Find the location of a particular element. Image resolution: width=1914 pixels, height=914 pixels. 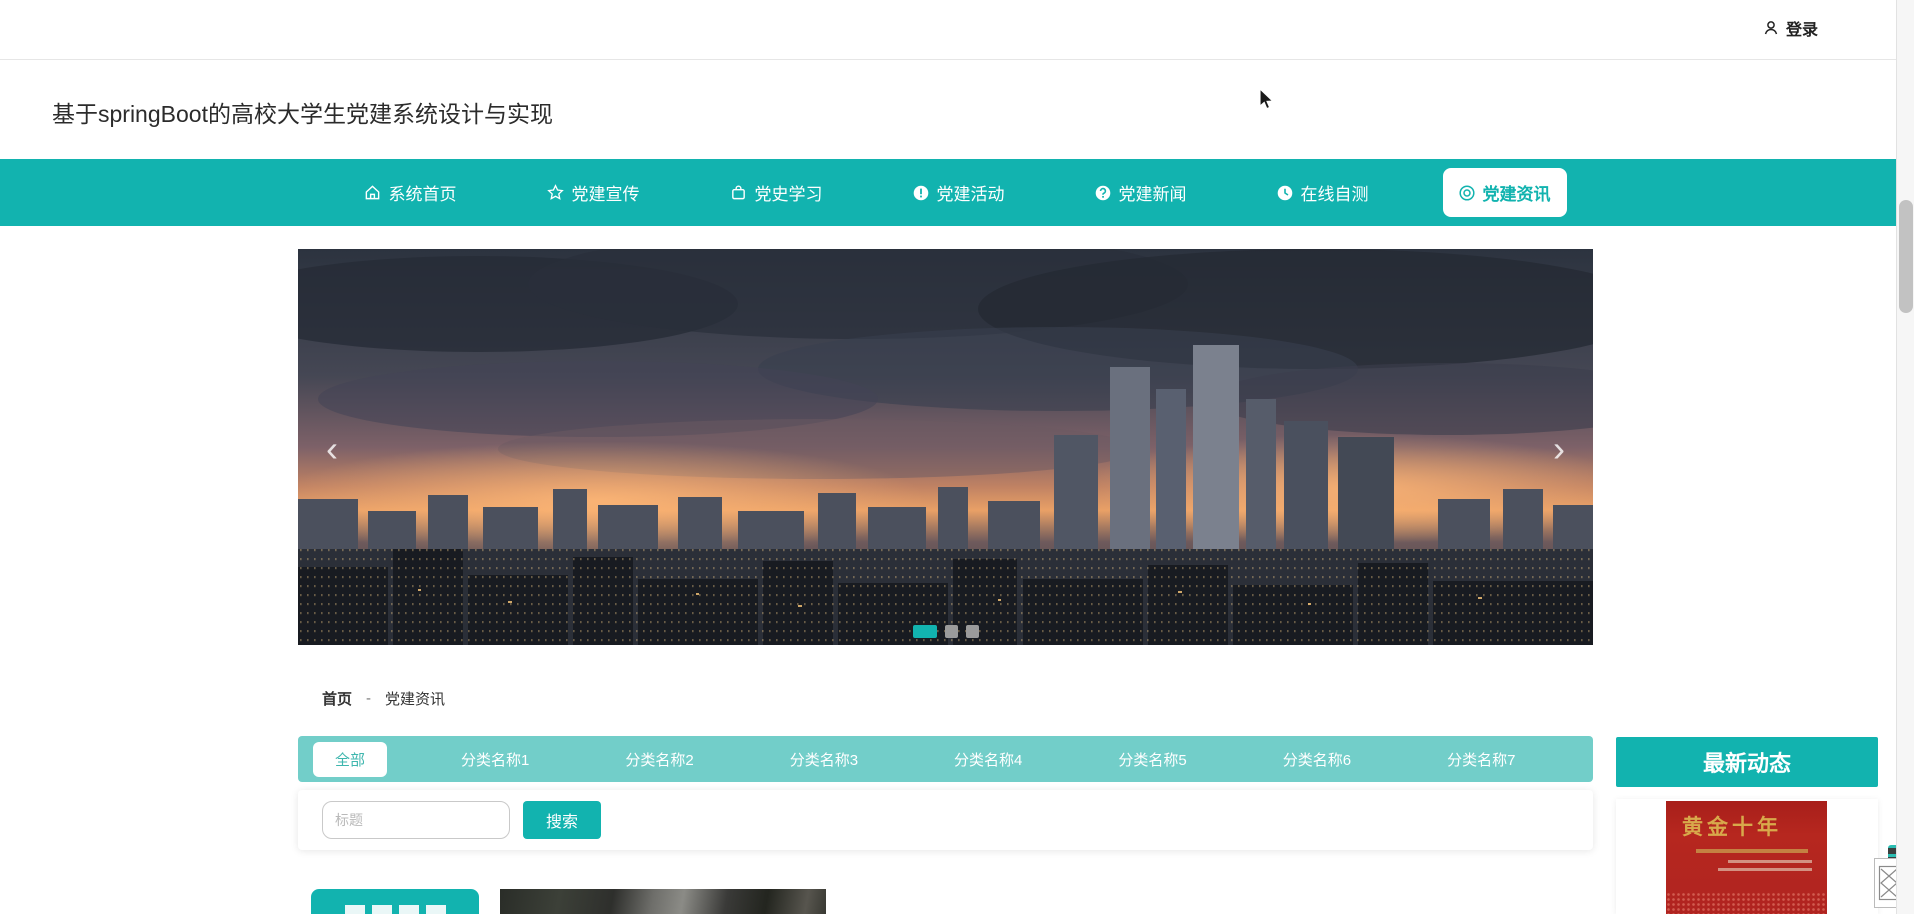

list-item-thumbnail is located at coordinates (663, 901).